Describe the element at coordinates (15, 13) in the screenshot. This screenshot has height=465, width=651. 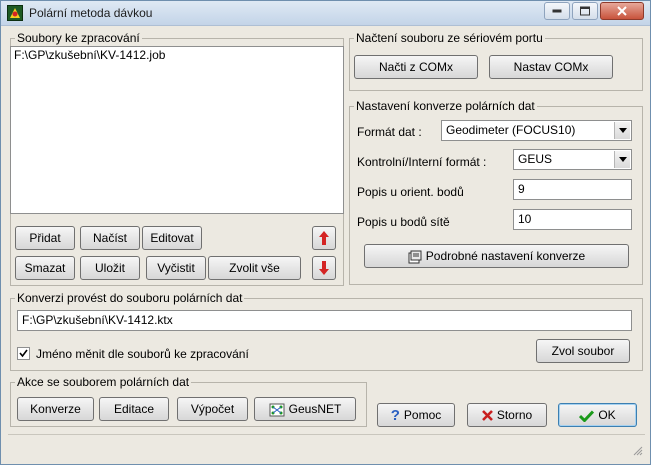
I see `app-icon` at that location.